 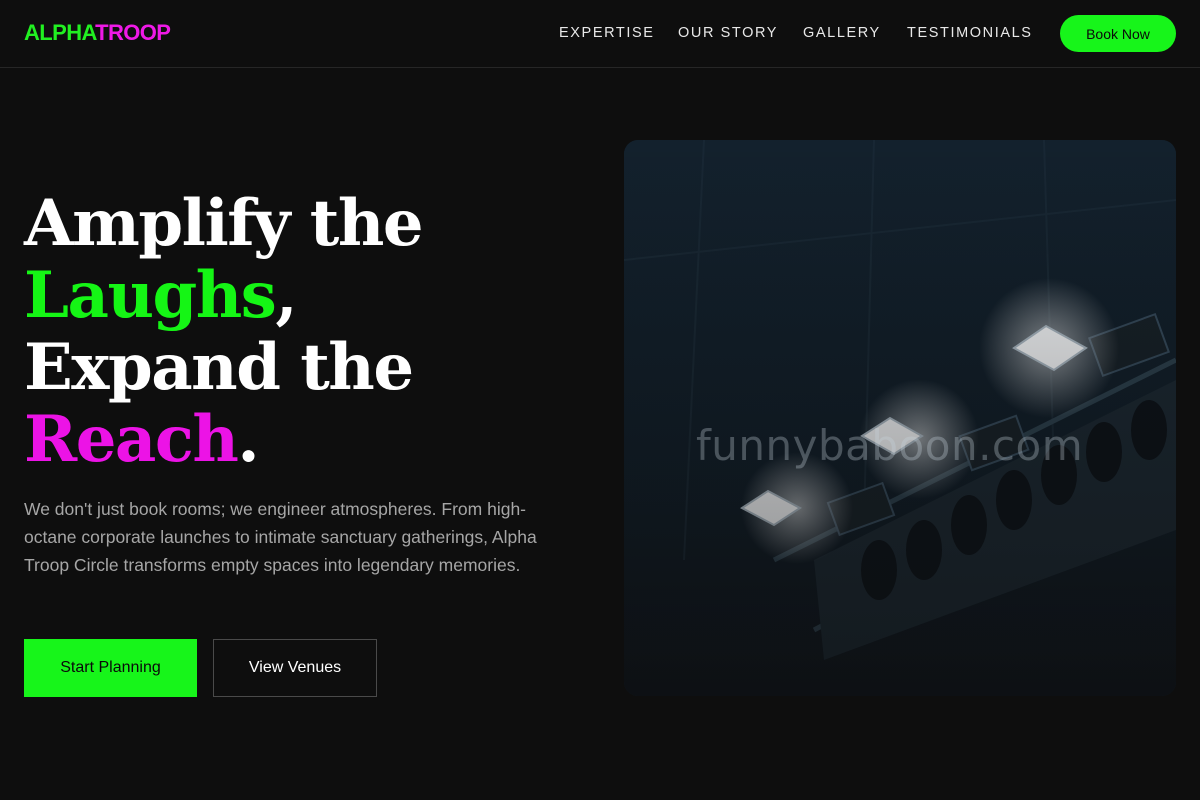 I want to click on start-planning-button: Start Planning, so click(x=110, y=668).